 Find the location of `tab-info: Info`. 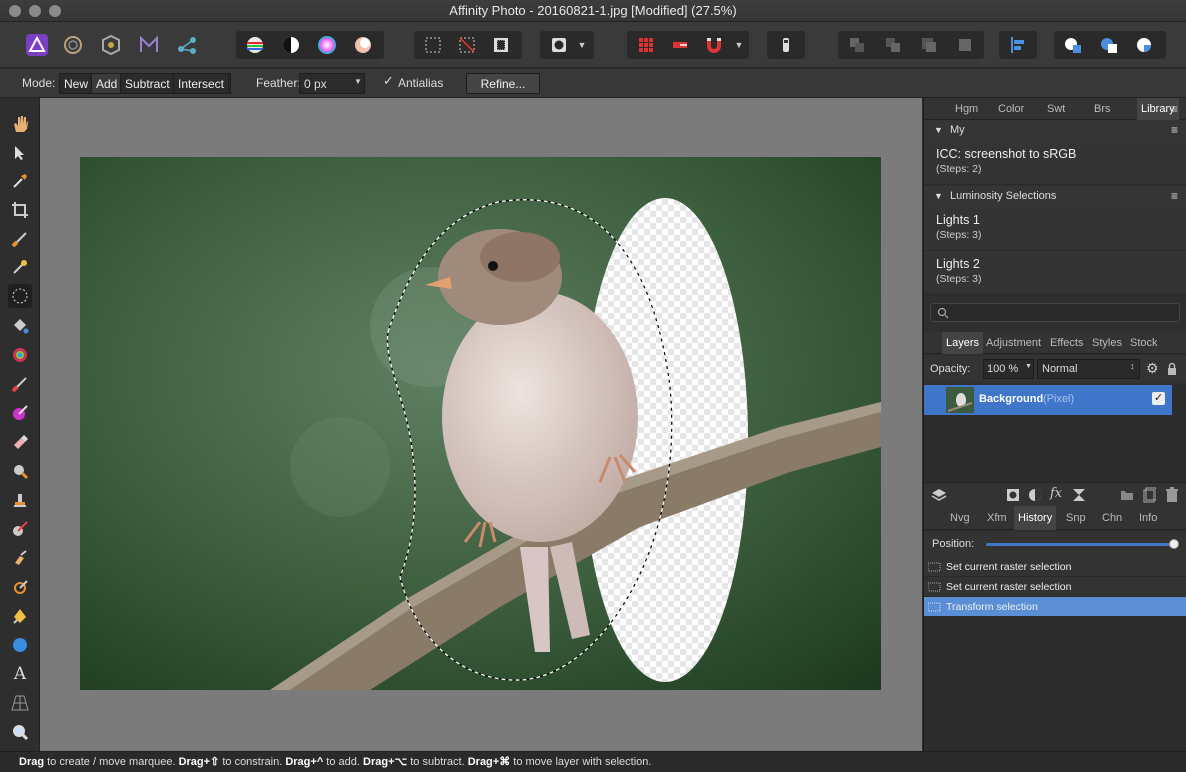

tab-info: Info is located at coordinates (1148, 518).